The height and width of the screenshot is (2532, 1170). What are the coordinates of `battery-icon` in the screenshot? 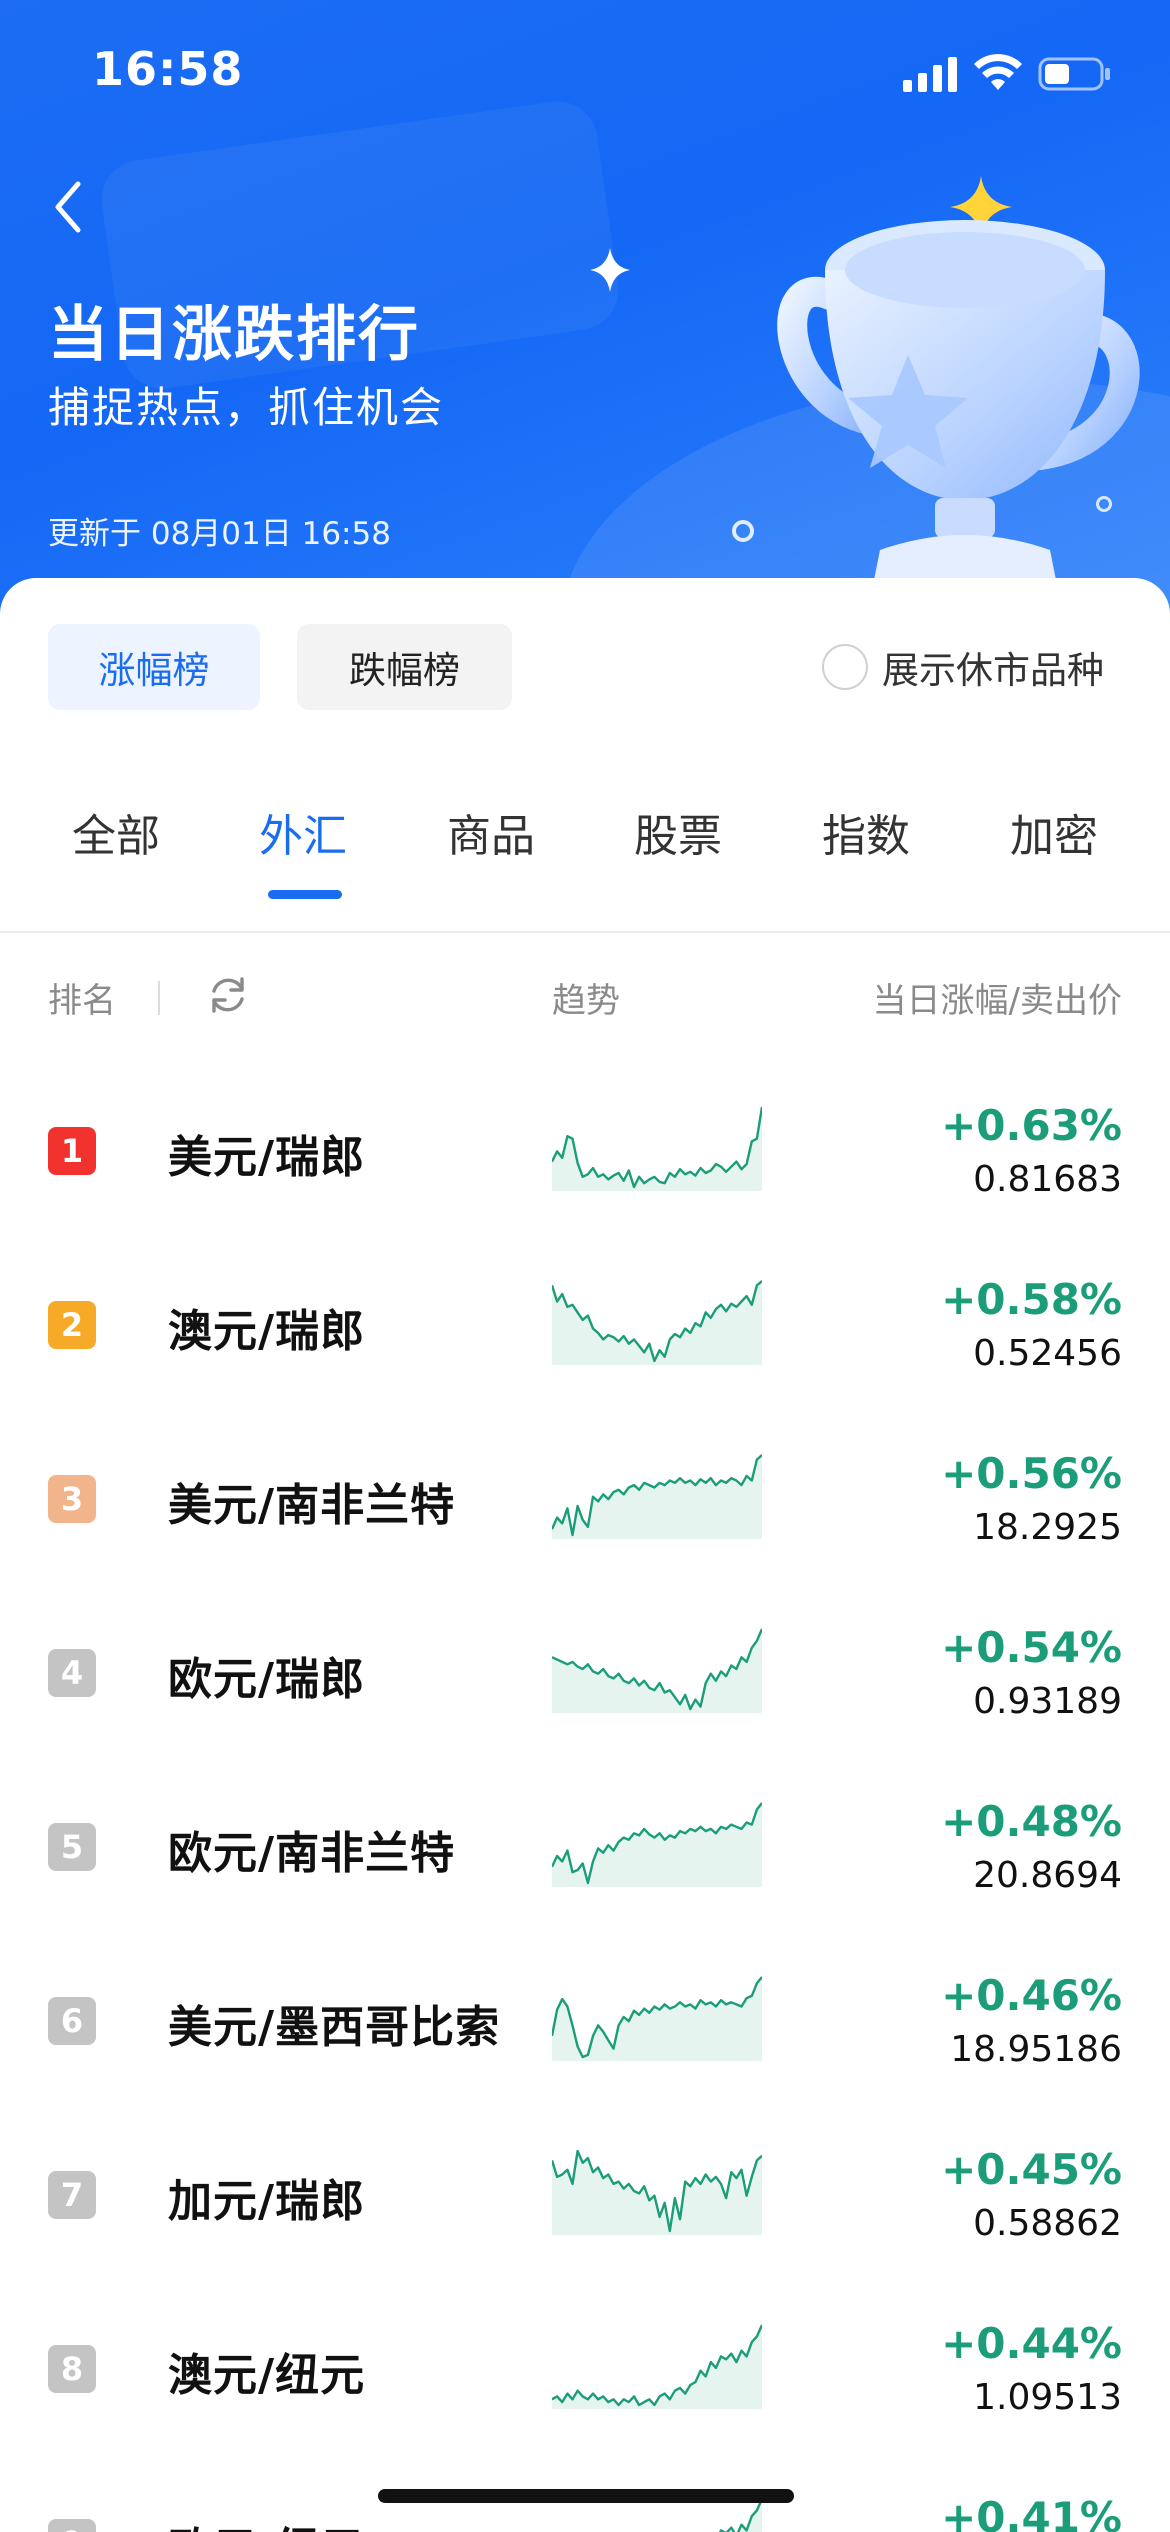 It's located at (1074, 74).